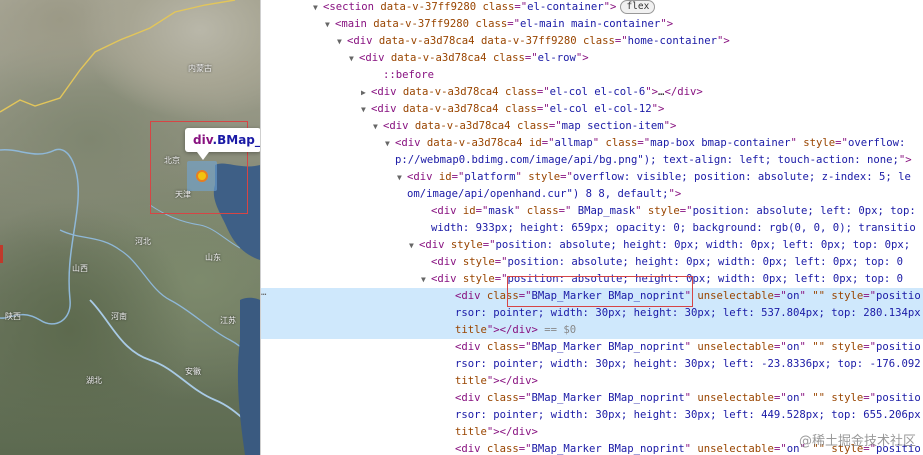 This screenshot has height=455, width=923. I want to click on dom-node-line-selected: title"></div> == $0, so click(592, 330).